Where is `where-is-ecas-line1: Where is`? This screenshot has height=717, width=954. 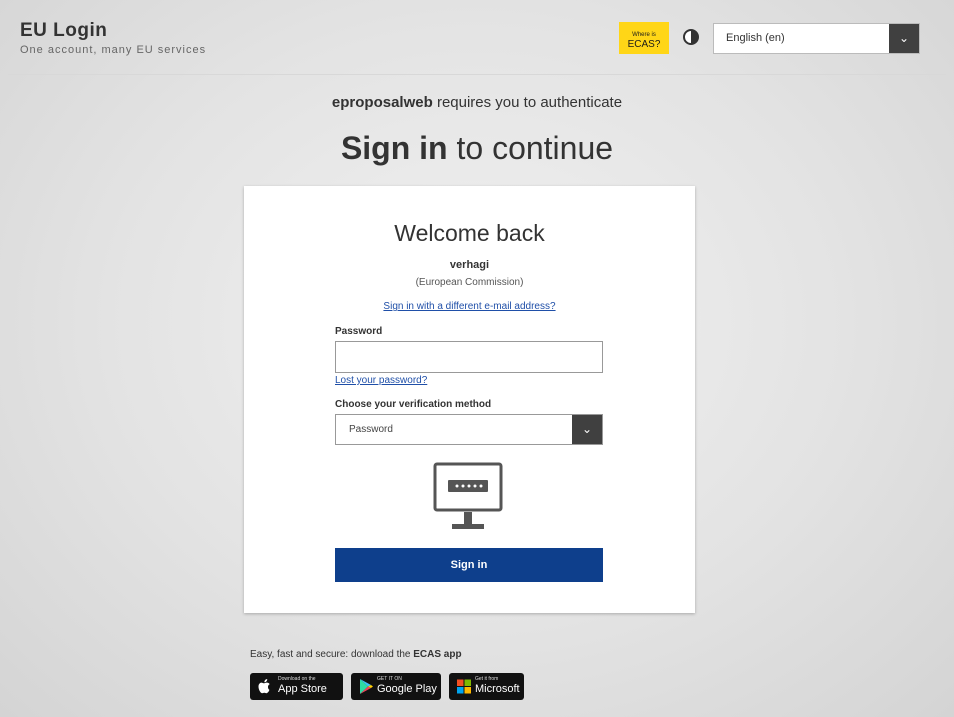 where-is-ecas-line1: Where is is located at coordinates (644, 34).